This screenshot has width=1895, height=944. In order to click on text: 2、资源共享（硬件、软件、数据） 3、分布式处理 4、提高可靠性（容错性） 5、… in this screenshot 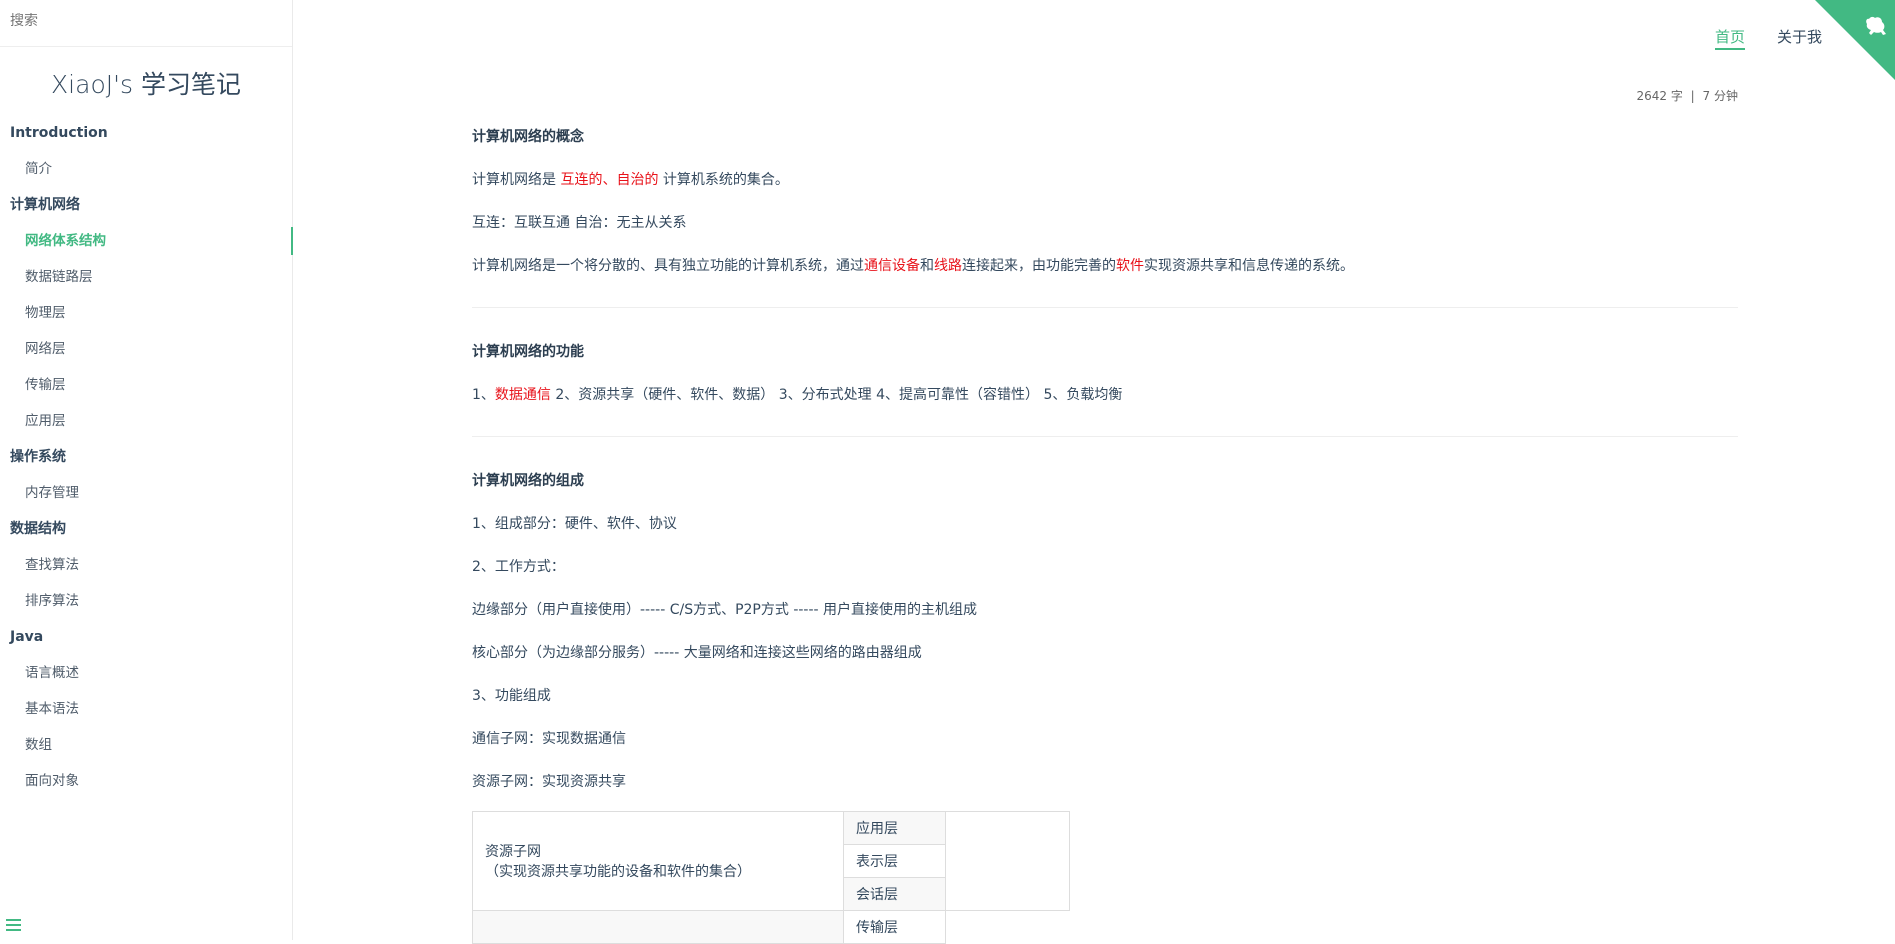, I will do `click(836, 395)`.